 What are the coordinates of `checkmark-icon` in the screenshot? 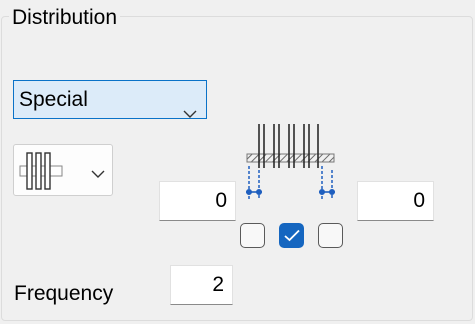 It's located at (292, 235).